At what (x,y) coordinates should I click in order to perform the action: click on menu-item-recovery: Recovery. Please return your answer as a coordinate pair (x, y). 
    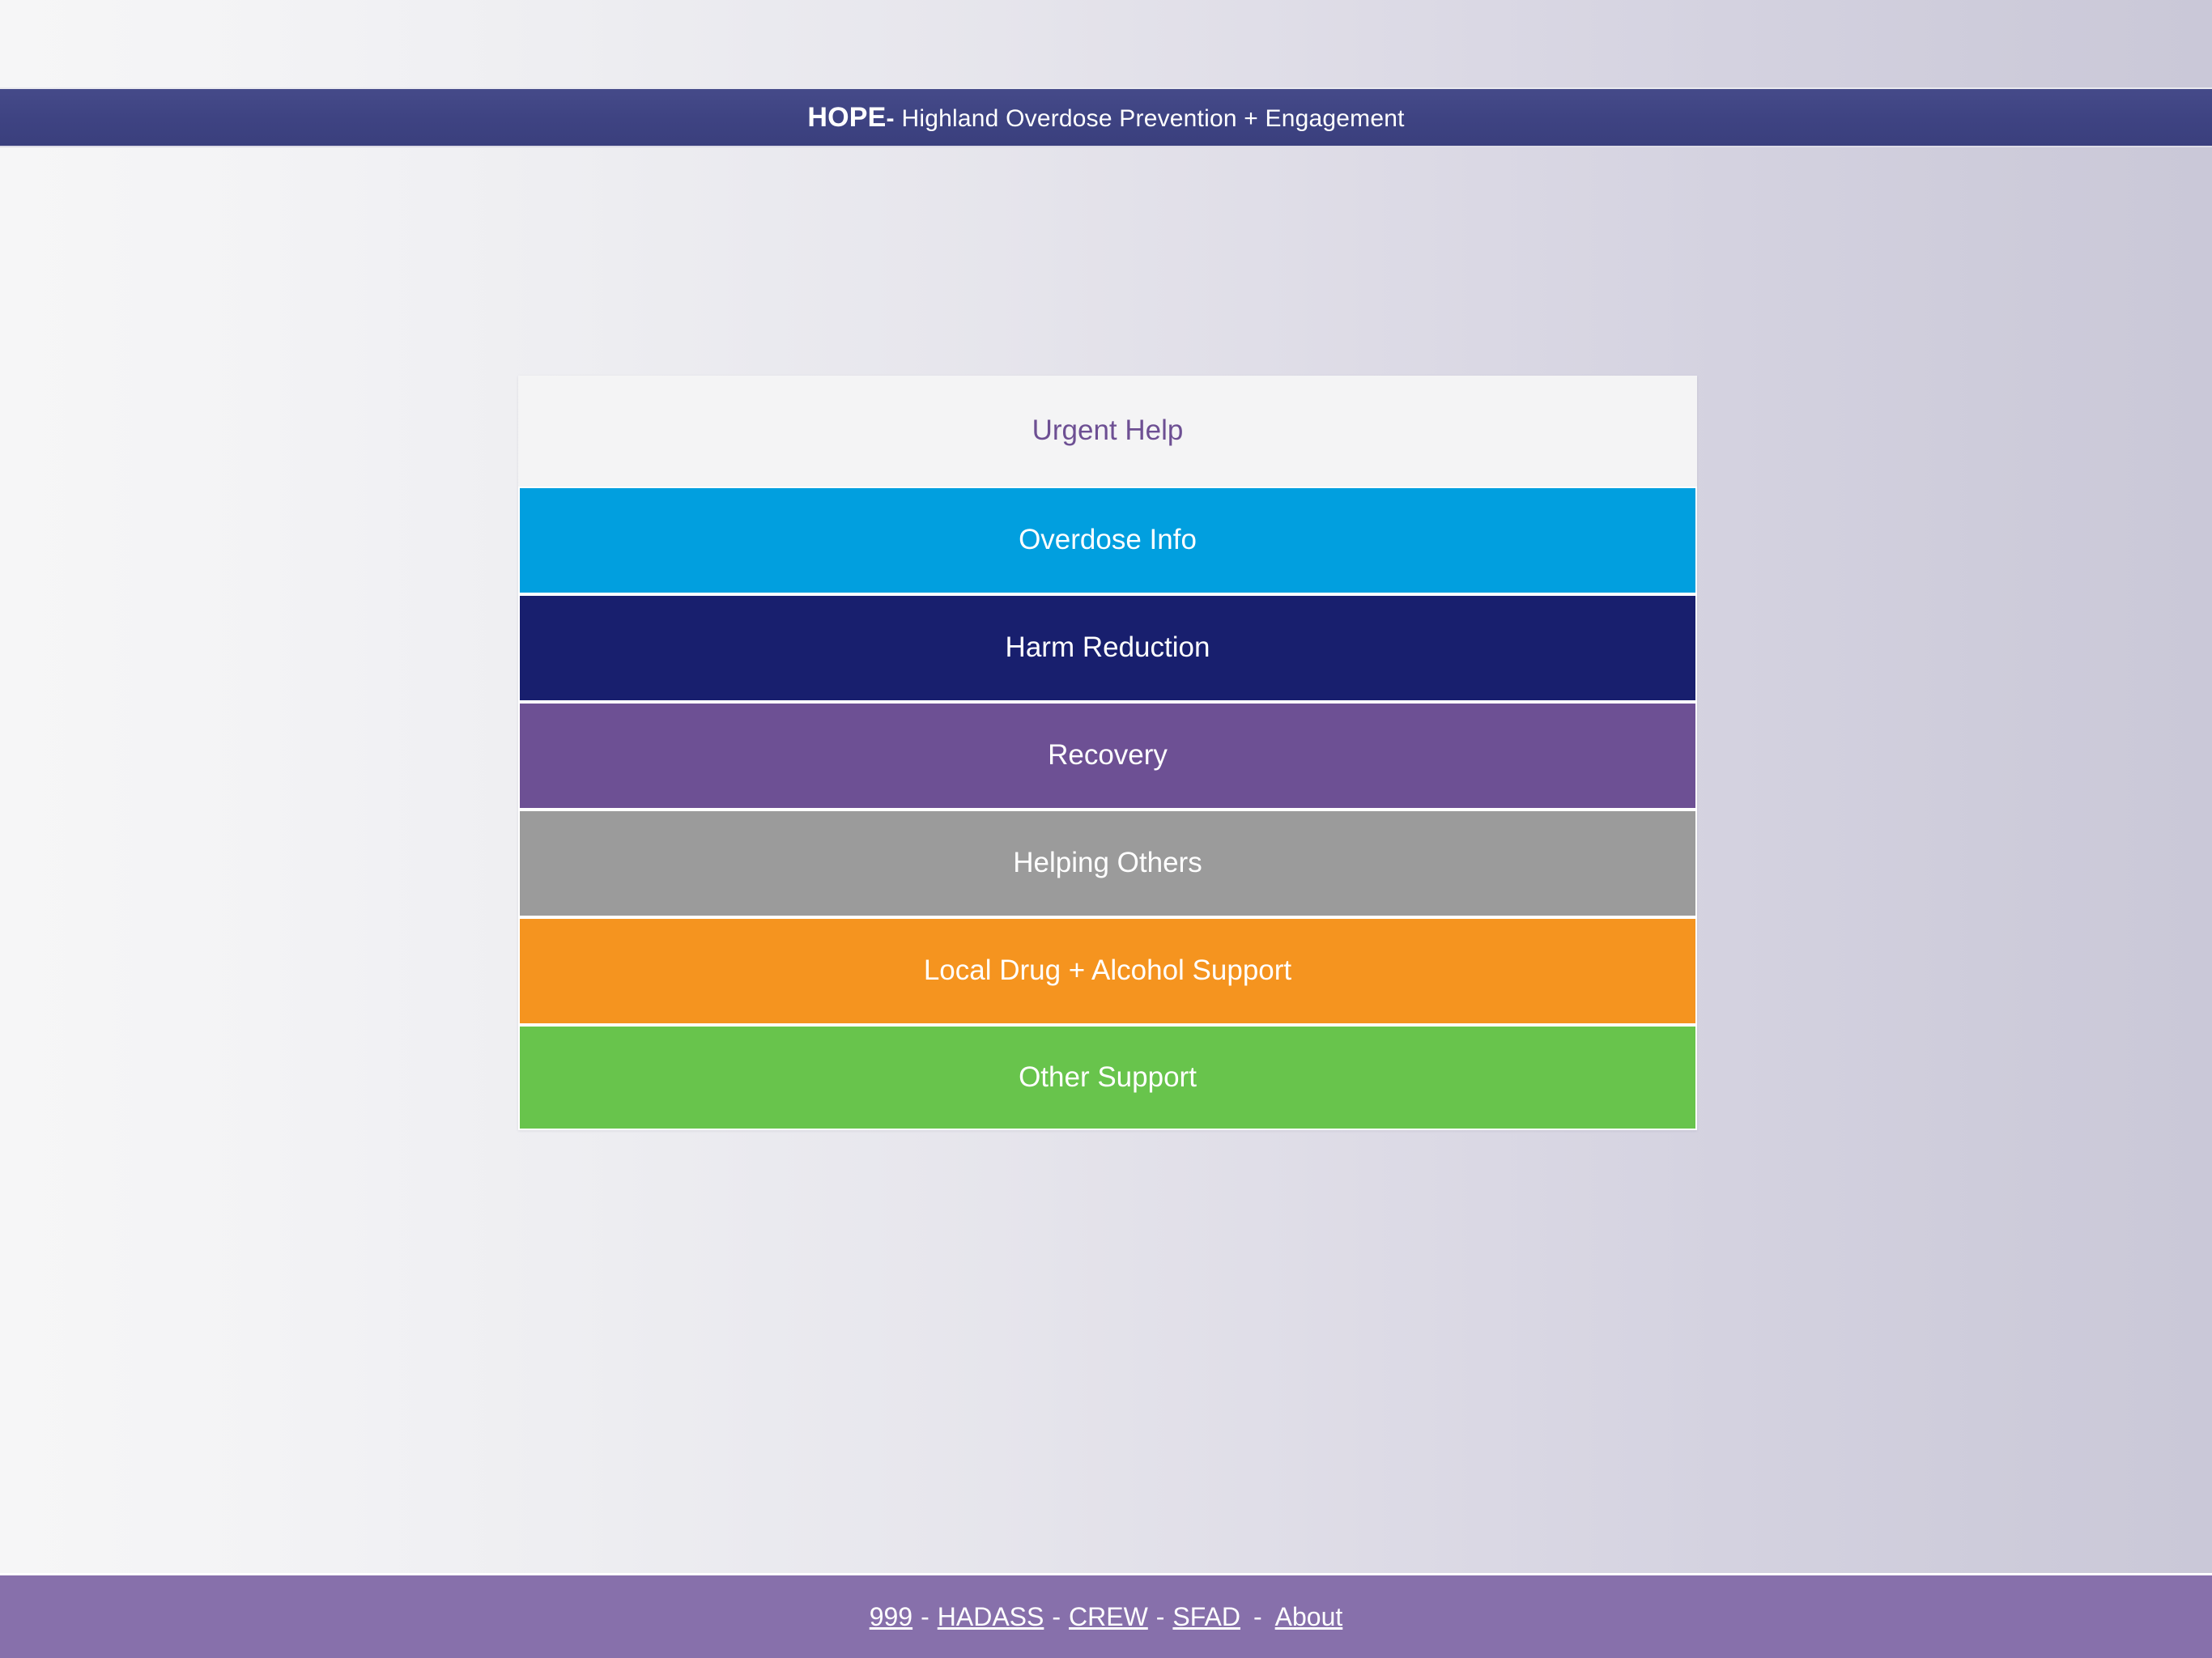
    Looking at the image, I should click on (1107, 756).